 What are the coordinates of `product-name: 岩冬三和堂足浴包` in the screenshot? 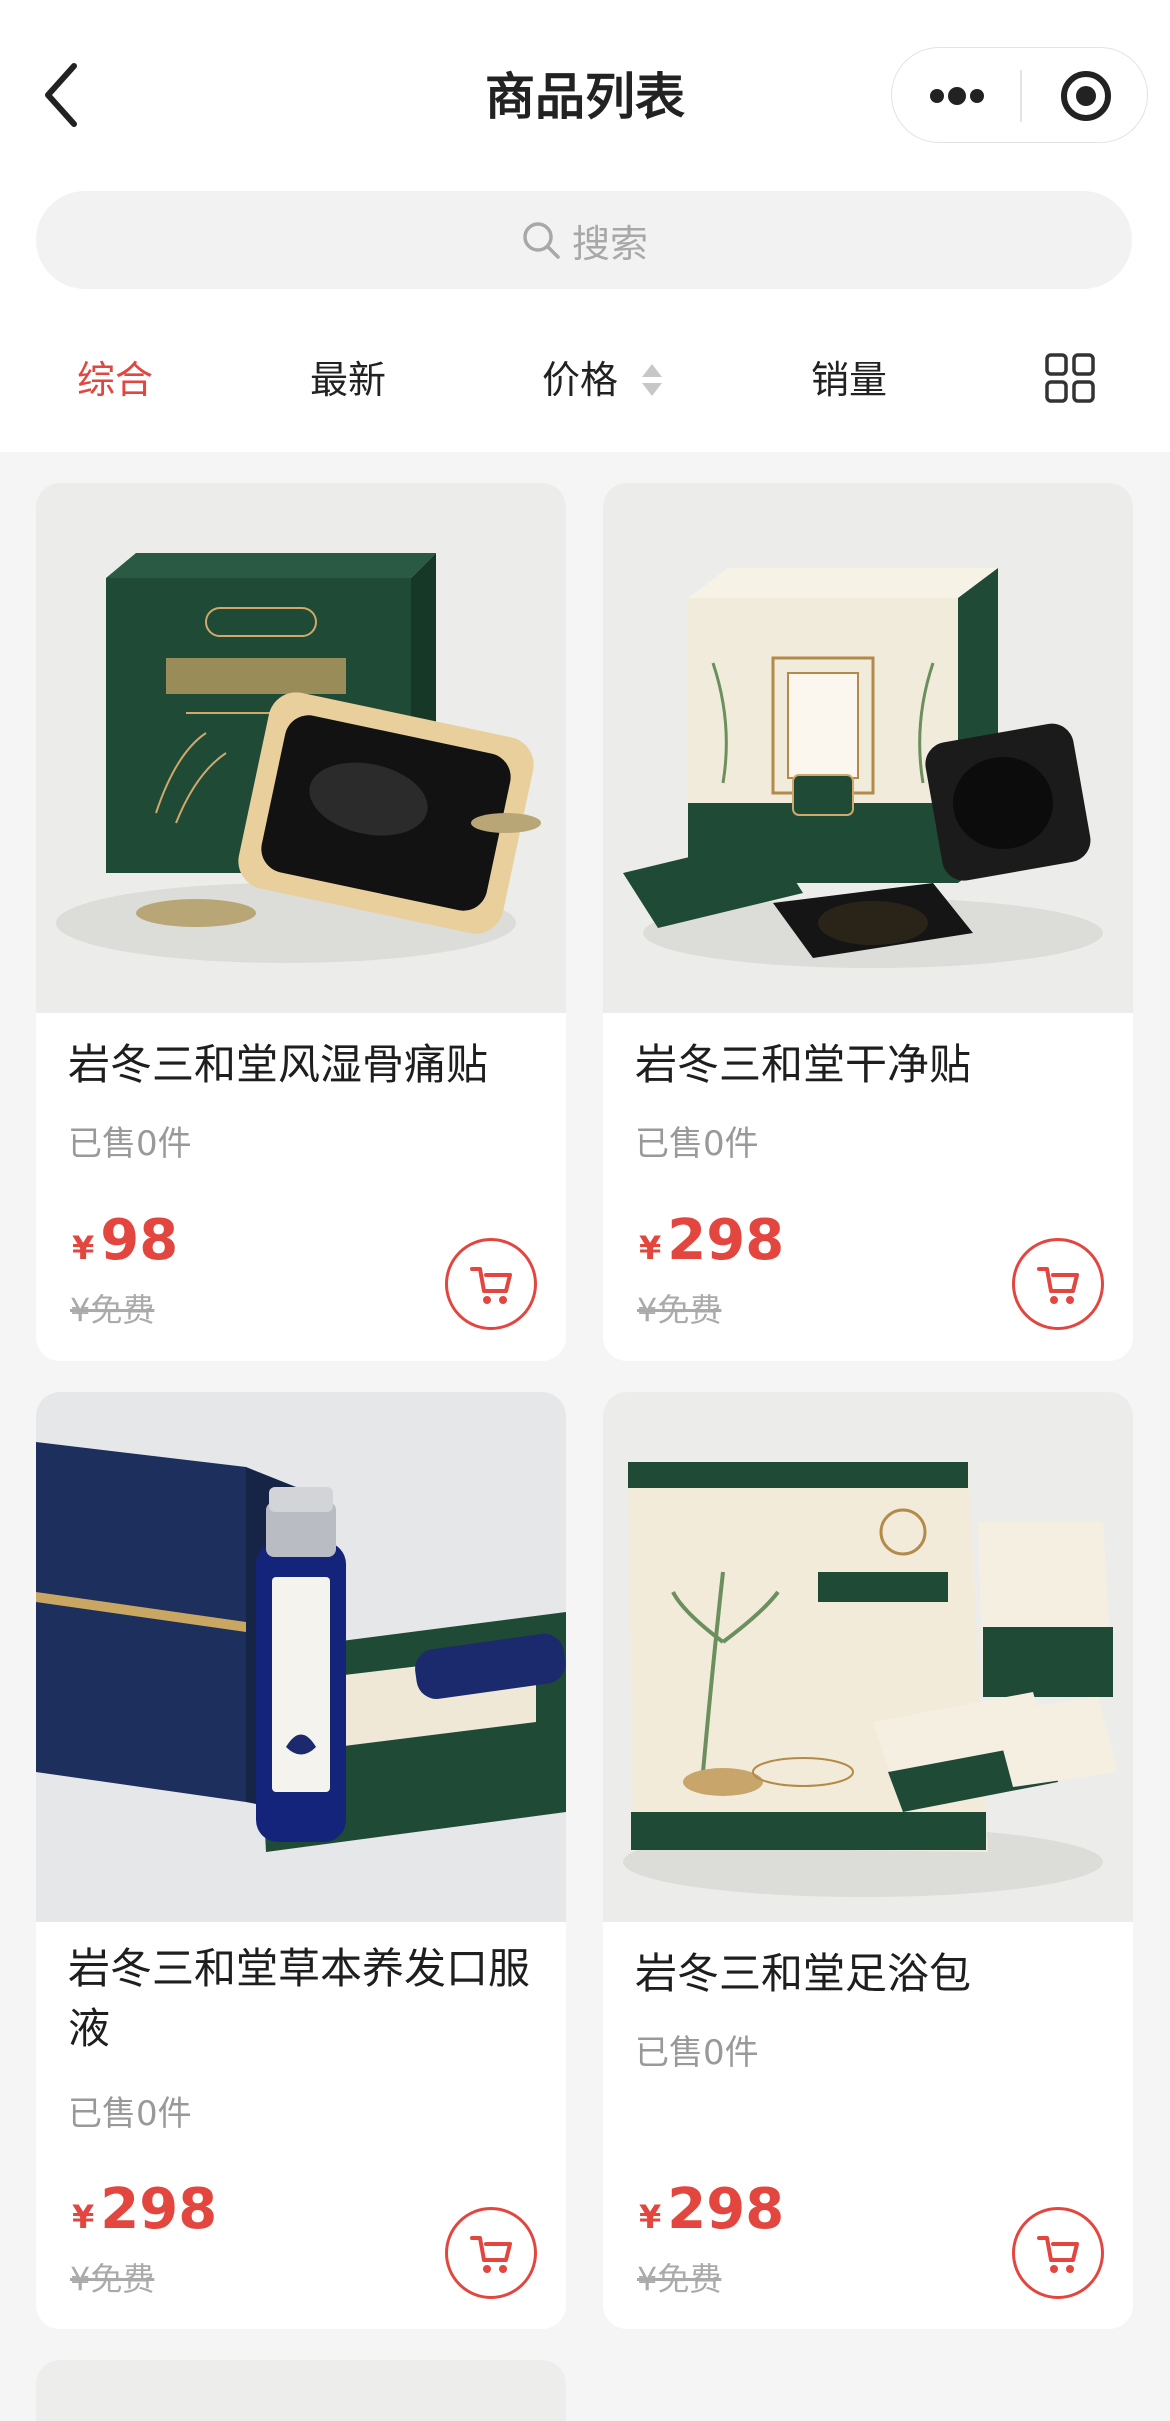 It's located at (870, 1974).